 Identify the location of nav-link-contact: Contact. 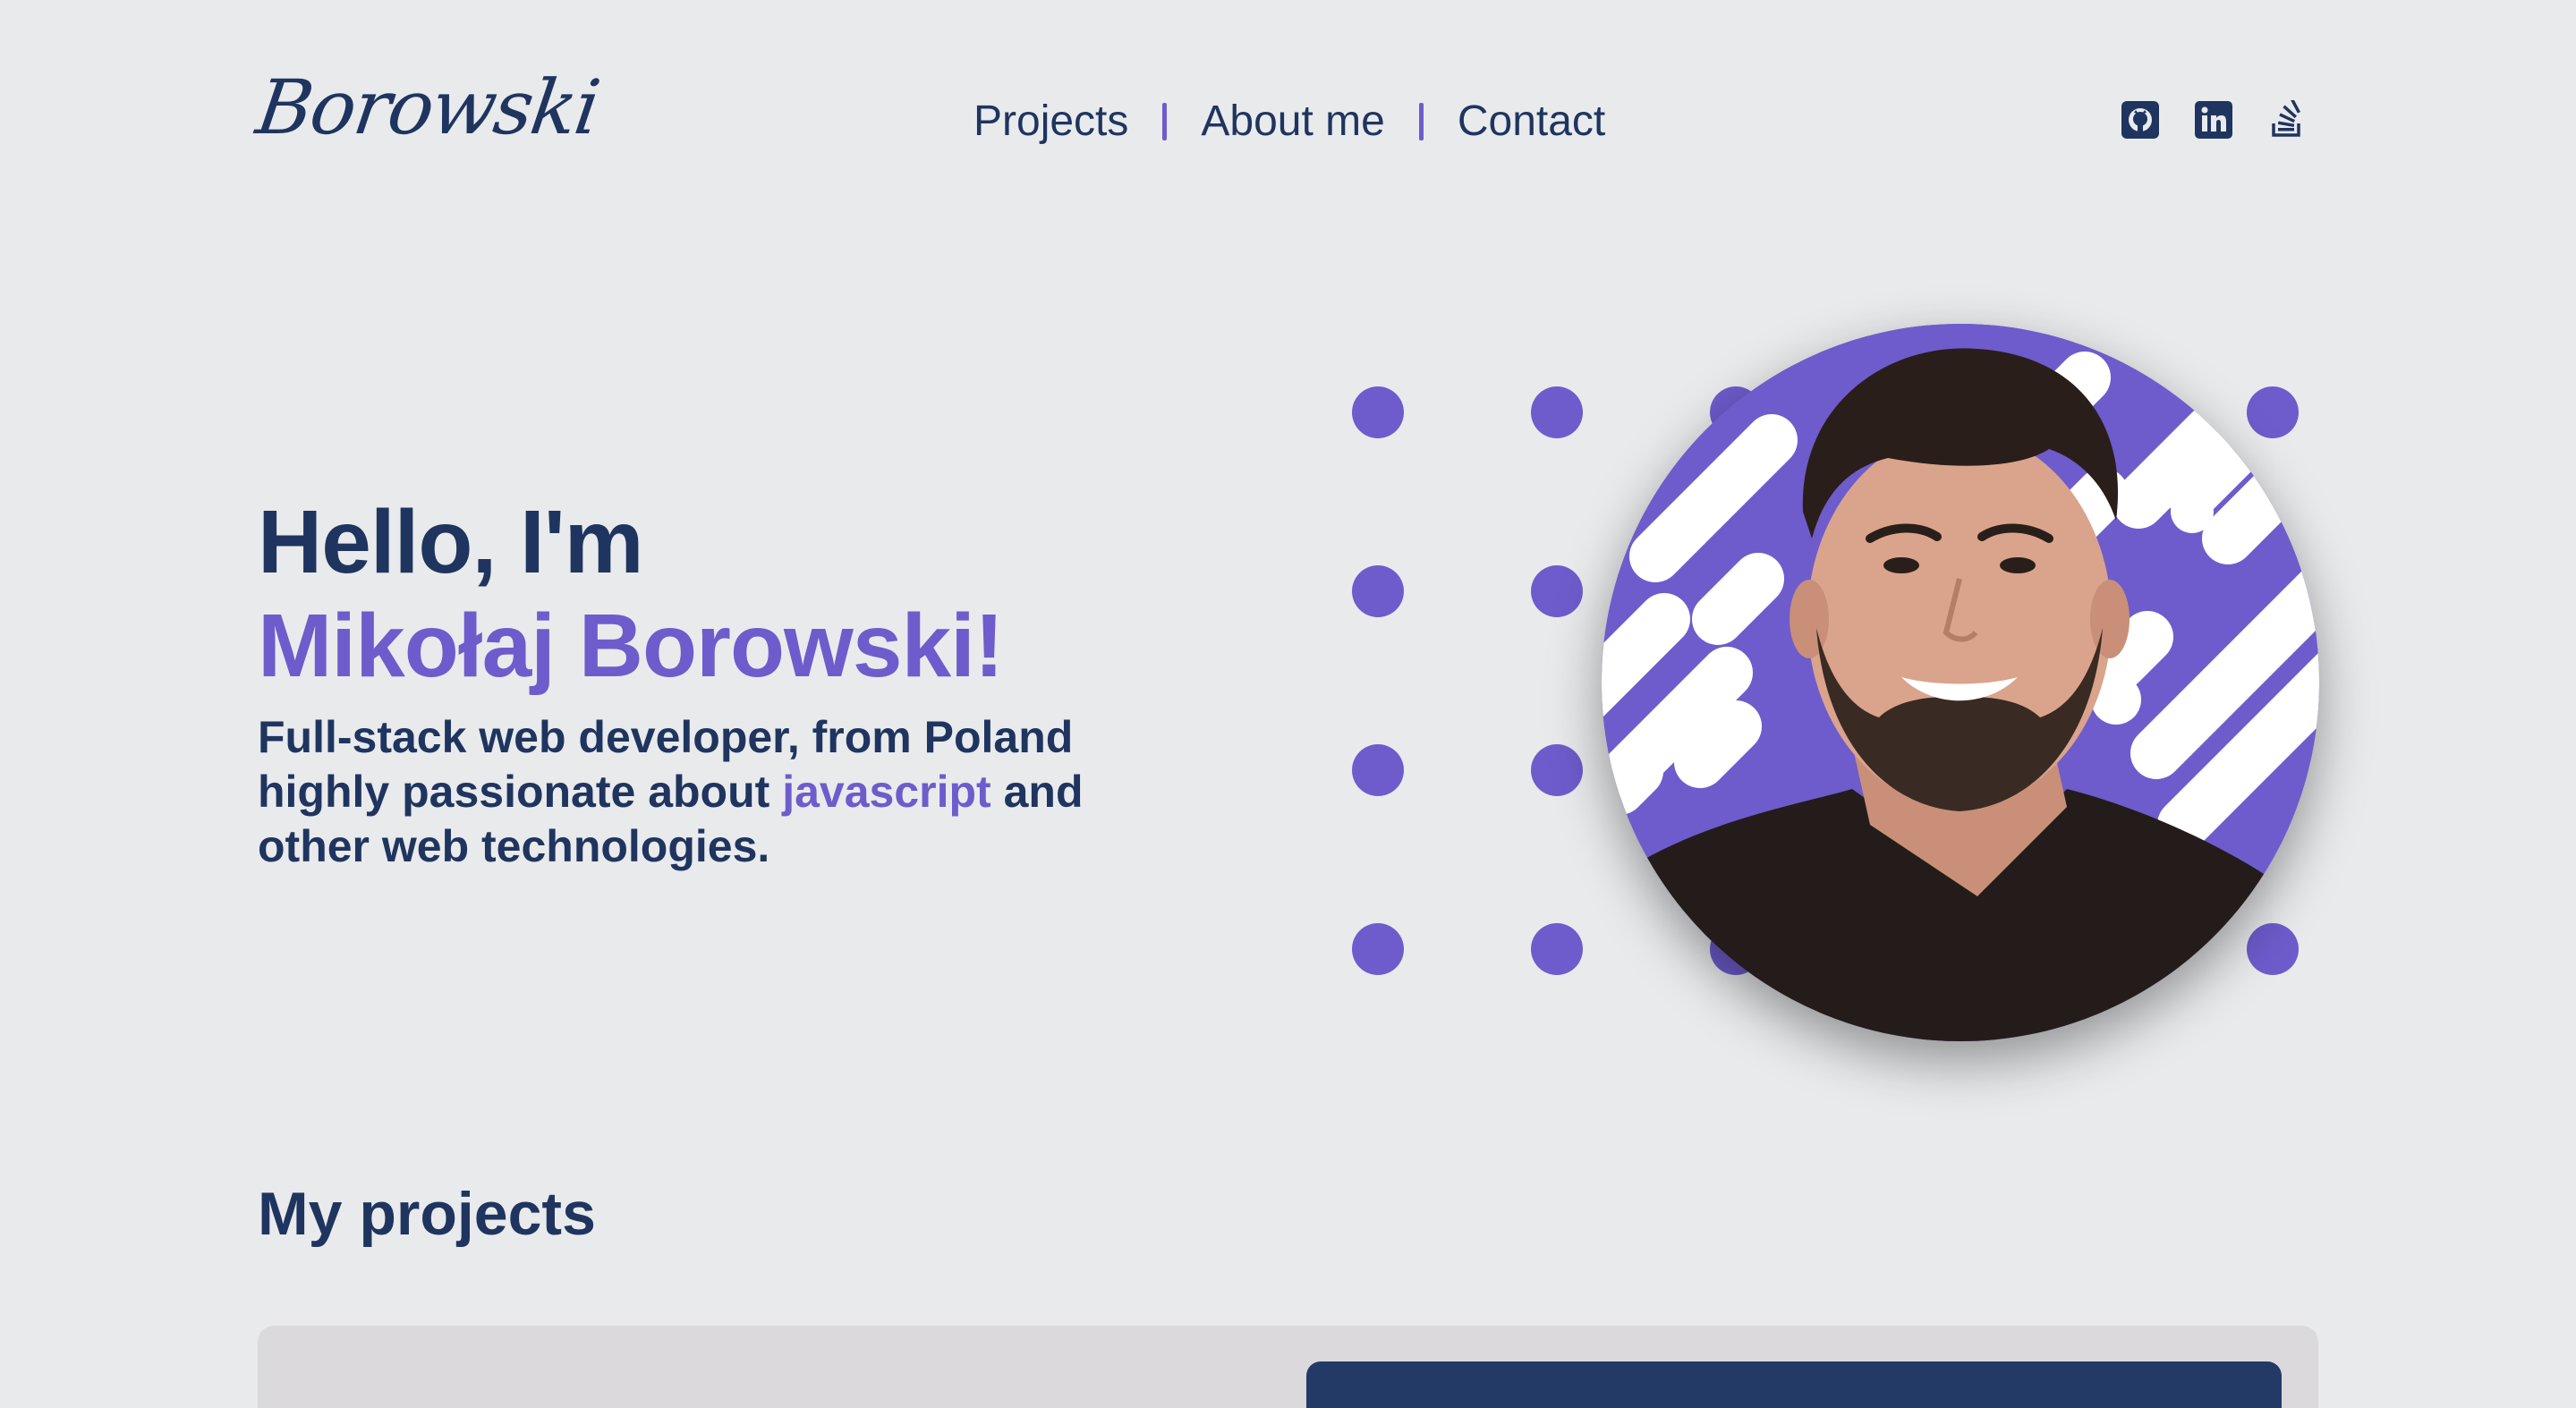
(1531, 122).